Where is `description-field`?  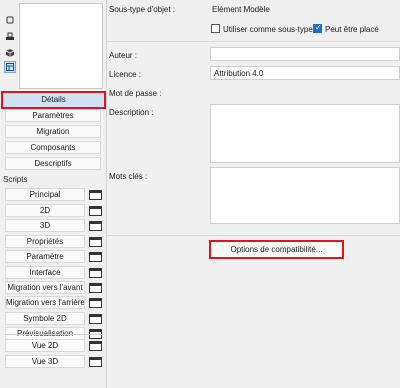
description-field is located at coordinates (305, 133).